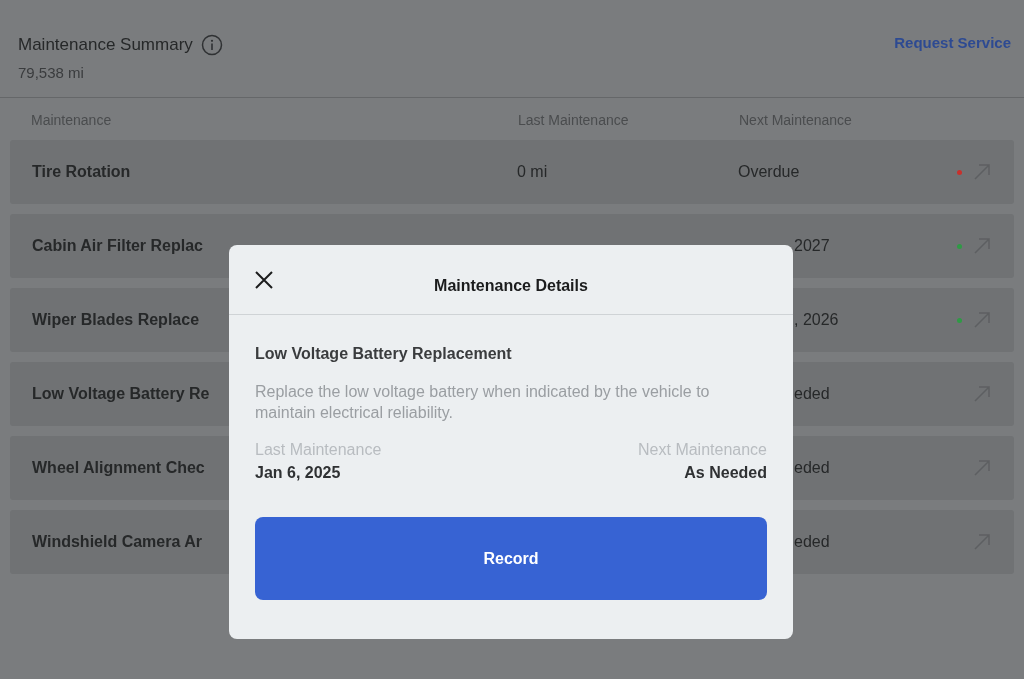  I want to click on maintenance-name: Wheel Alignment Chec, so click(118, 468).